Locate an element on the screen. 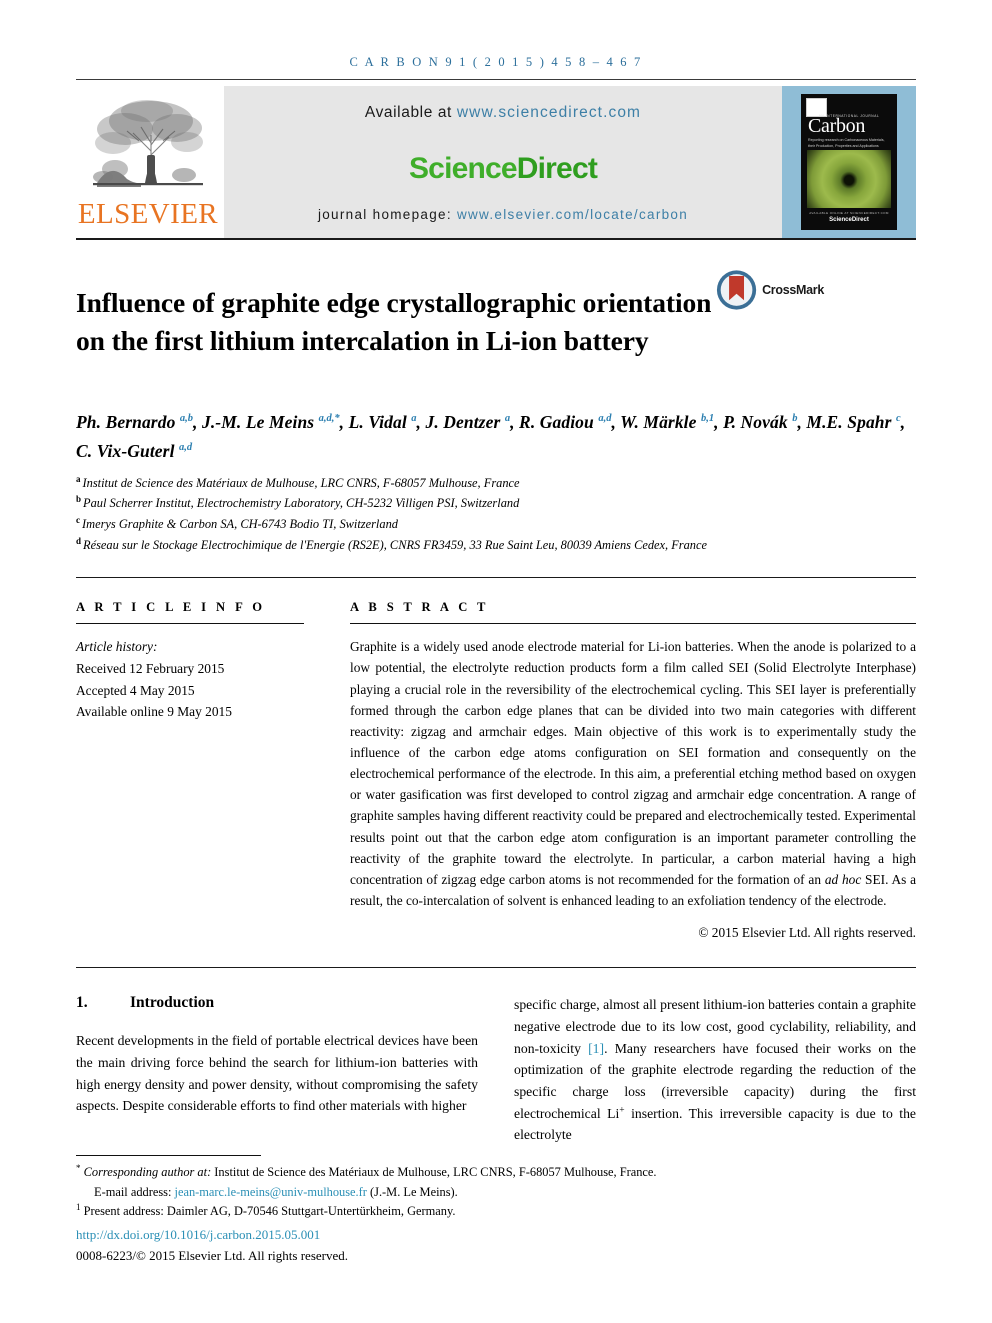 The height and width of the screenshot is (1323, 992). authors-rule is located at coordinates (496, 578).